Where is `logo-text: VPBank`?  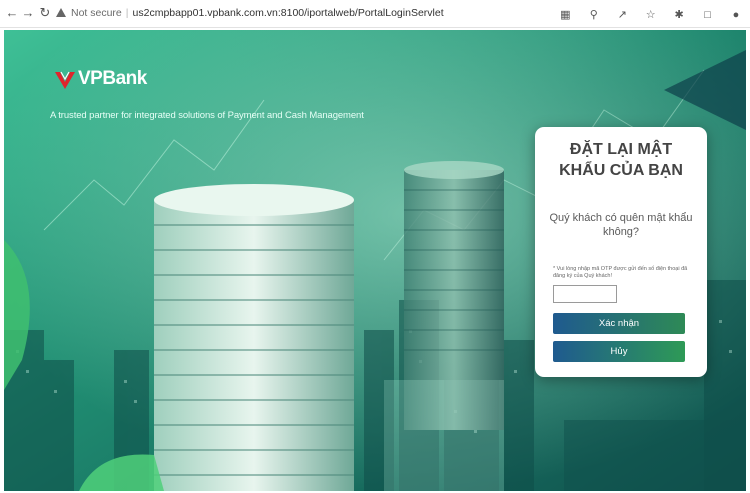 logo-text: VPBank is located at coordinates (112, 78).